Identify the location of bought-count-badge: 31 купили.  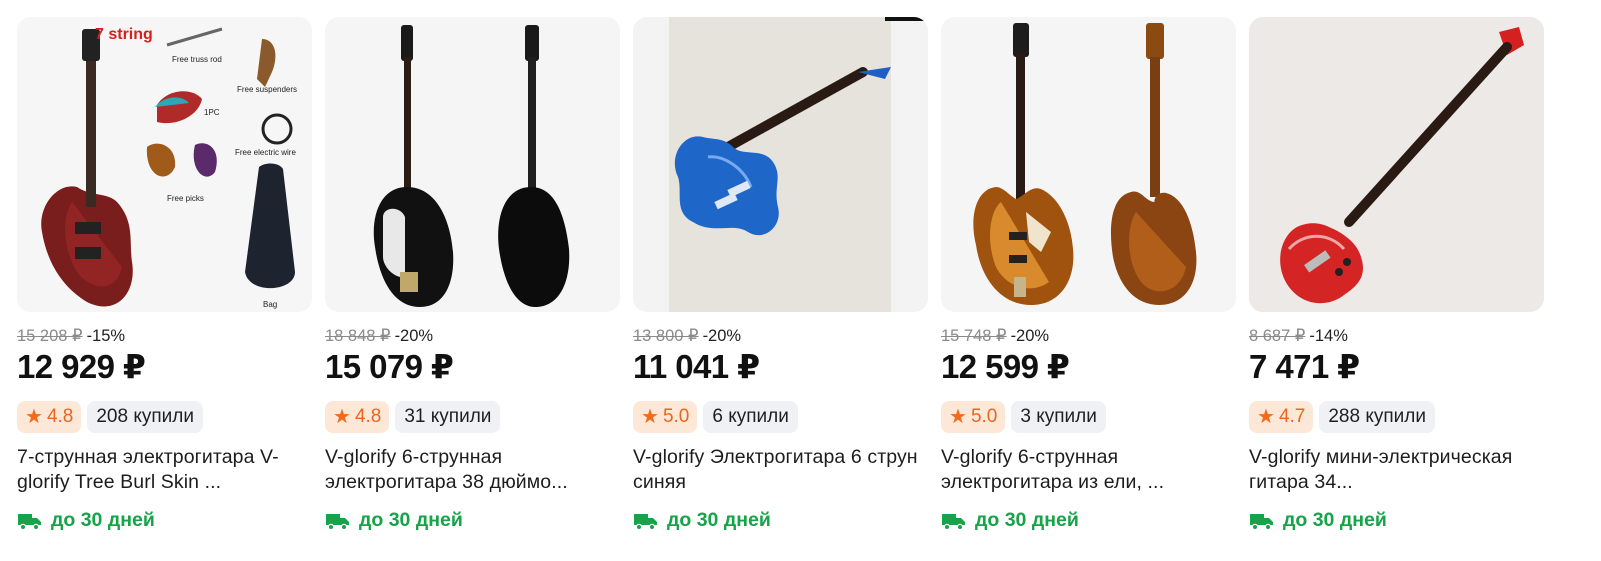
(448, 417).